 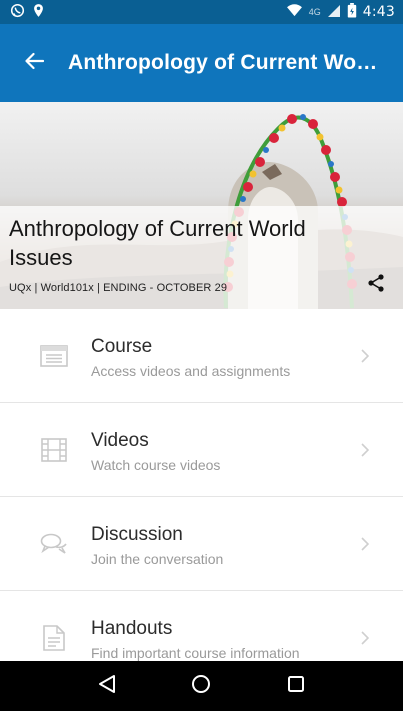 What do you see at coordinates (118, 288) in the screenshot?
I see `course-meta: UQx | World101x | ENDING - OCTOBER 29` at bounding box center [118, 288].